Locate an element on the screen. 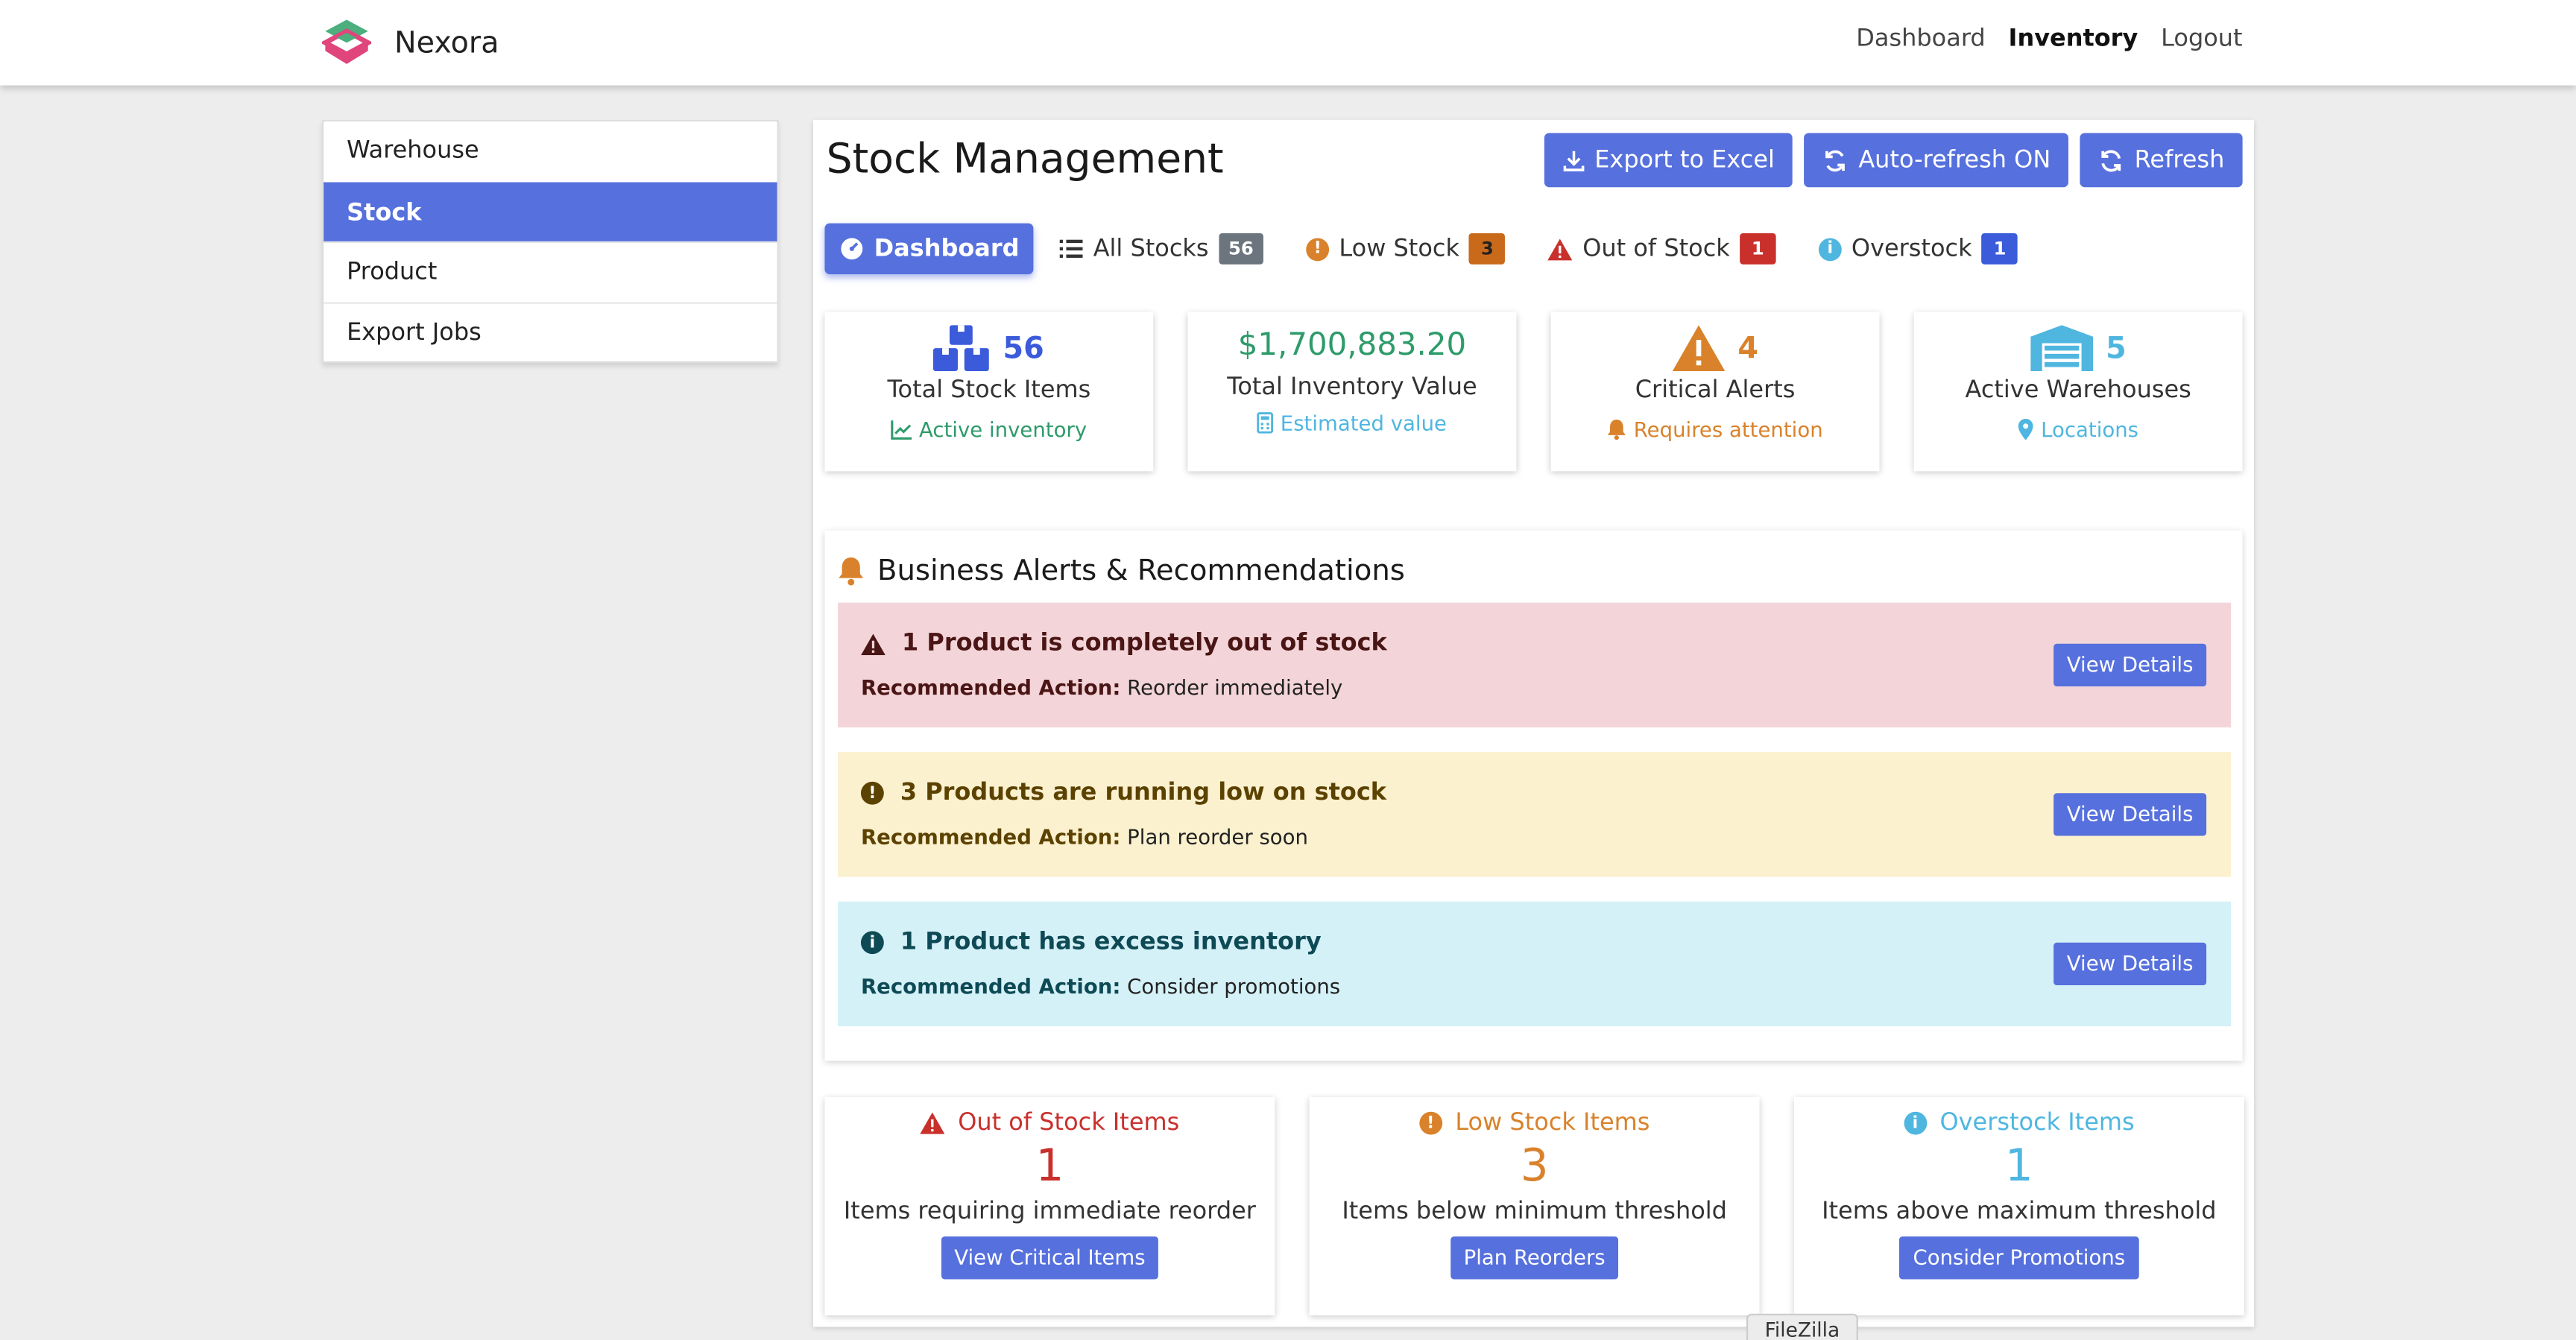  all-stocks-count-badge: 56 is located at coordinates (1241, 249).